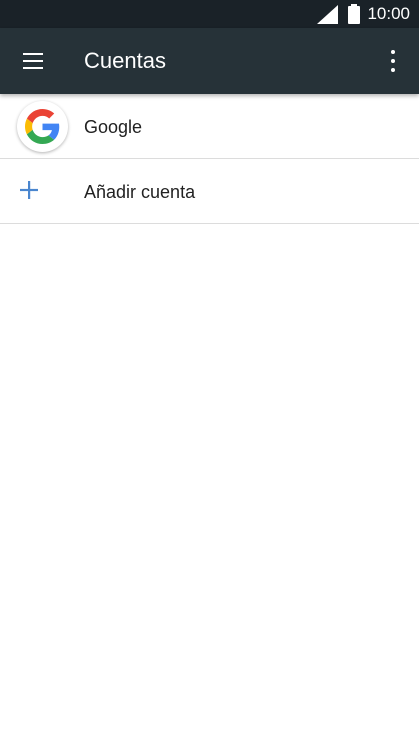  I want to click on status-bar: 10:00, so click(209, 14).